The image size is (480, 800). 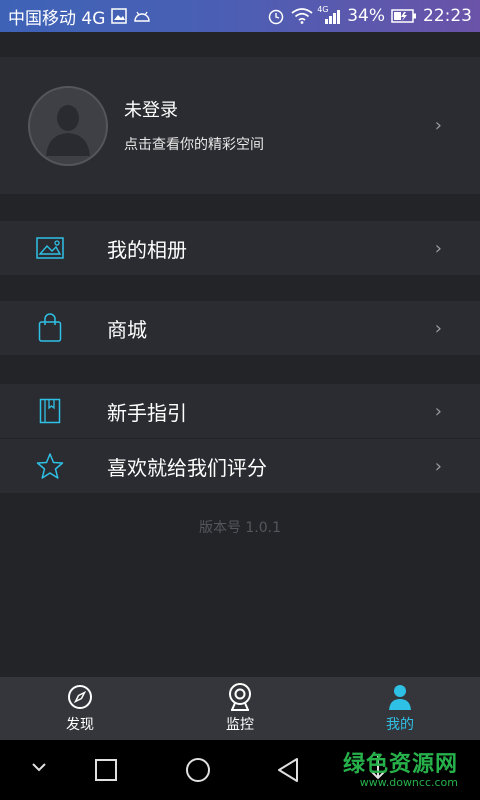 What do you see at coordinates (400, 764) in the screenshot?
I see `watermark-title: 绿色资源网` at bounding box center [400, 764].